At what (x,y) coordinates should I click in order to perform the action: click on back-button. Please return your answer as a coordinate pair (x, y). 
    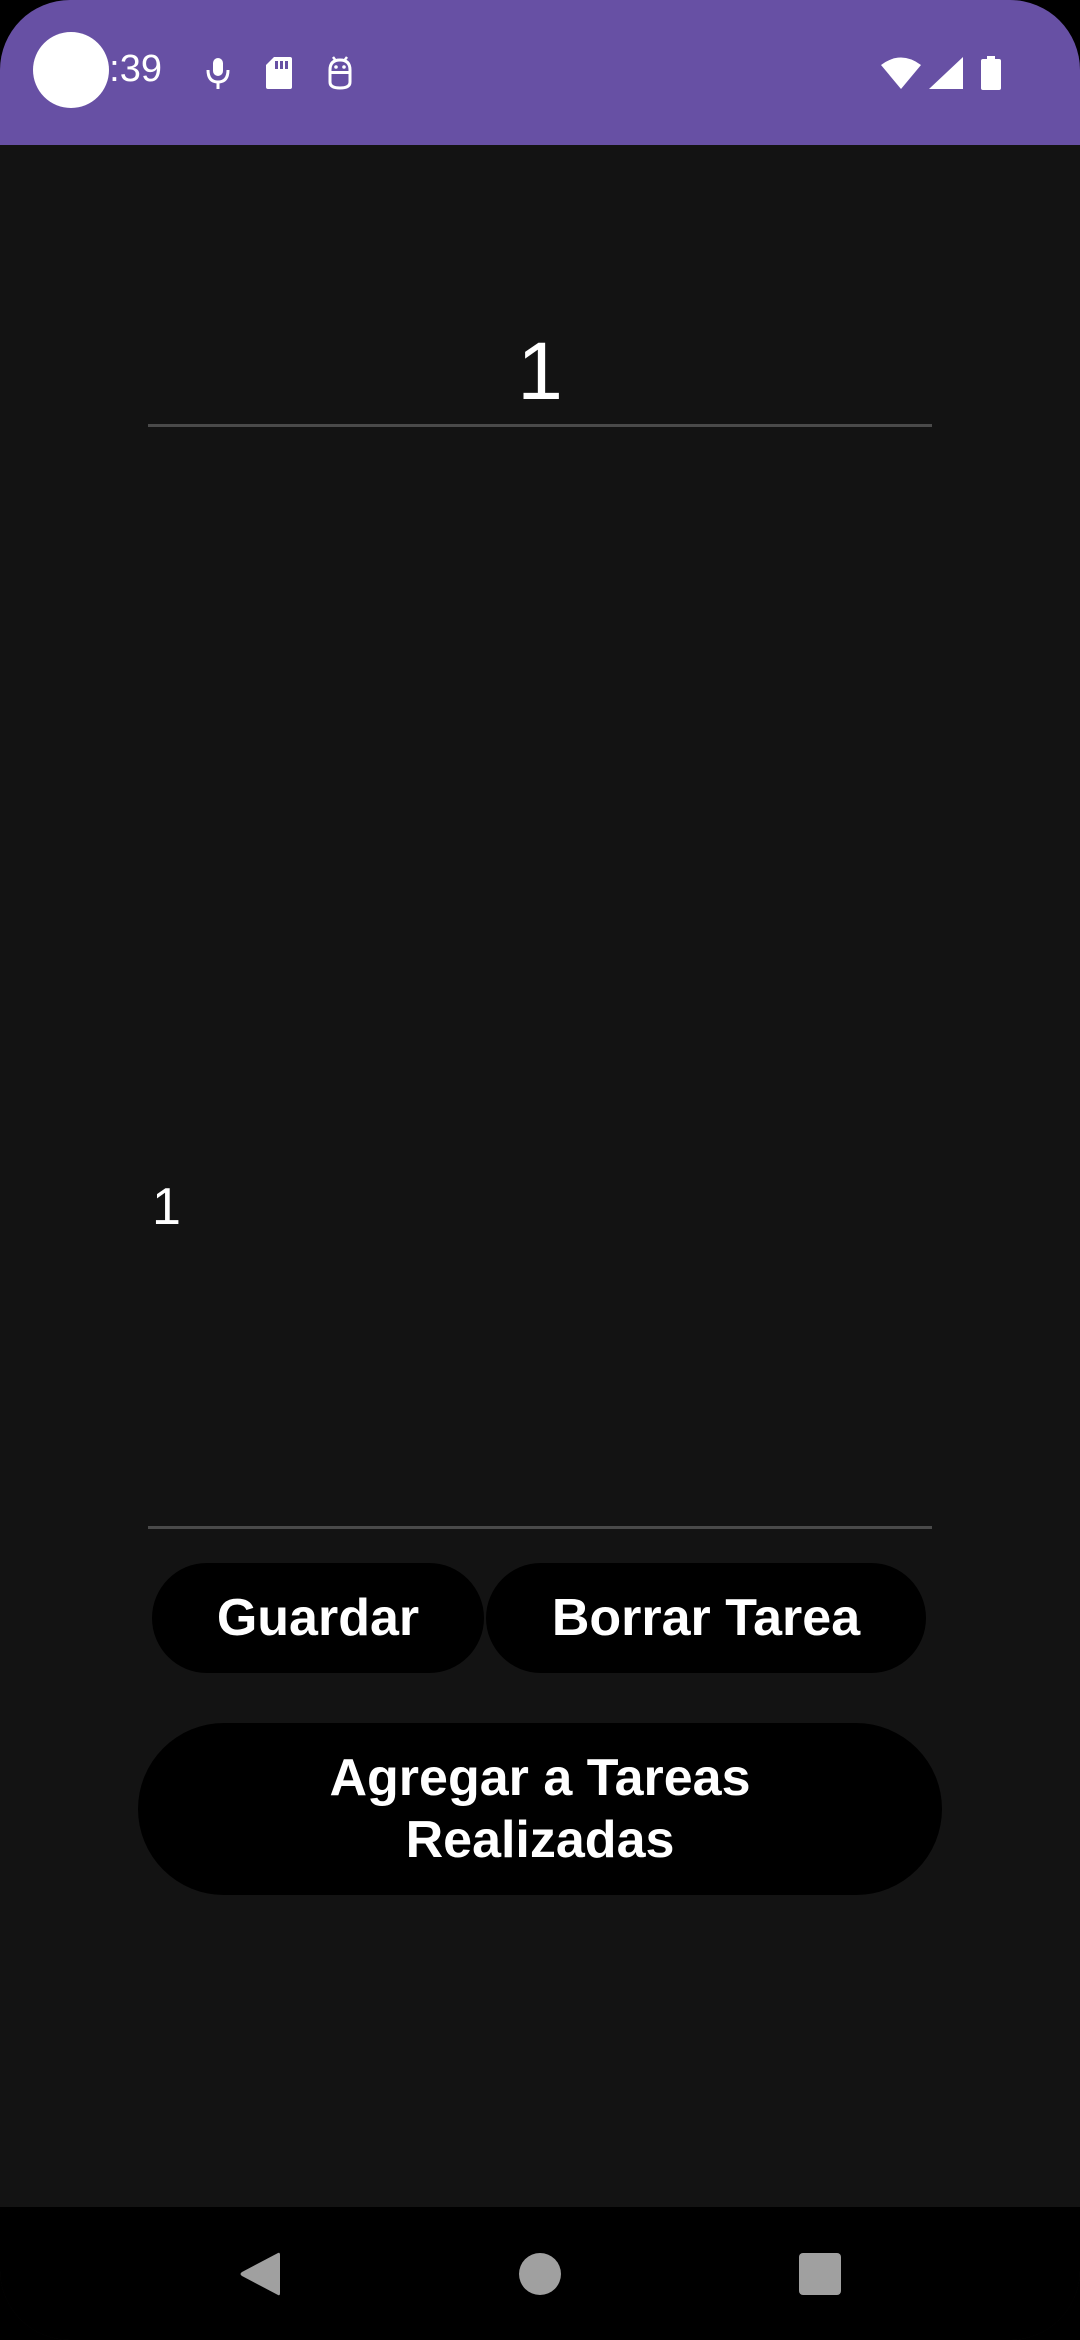
    Looking at the image, I should click on (260, 2273).